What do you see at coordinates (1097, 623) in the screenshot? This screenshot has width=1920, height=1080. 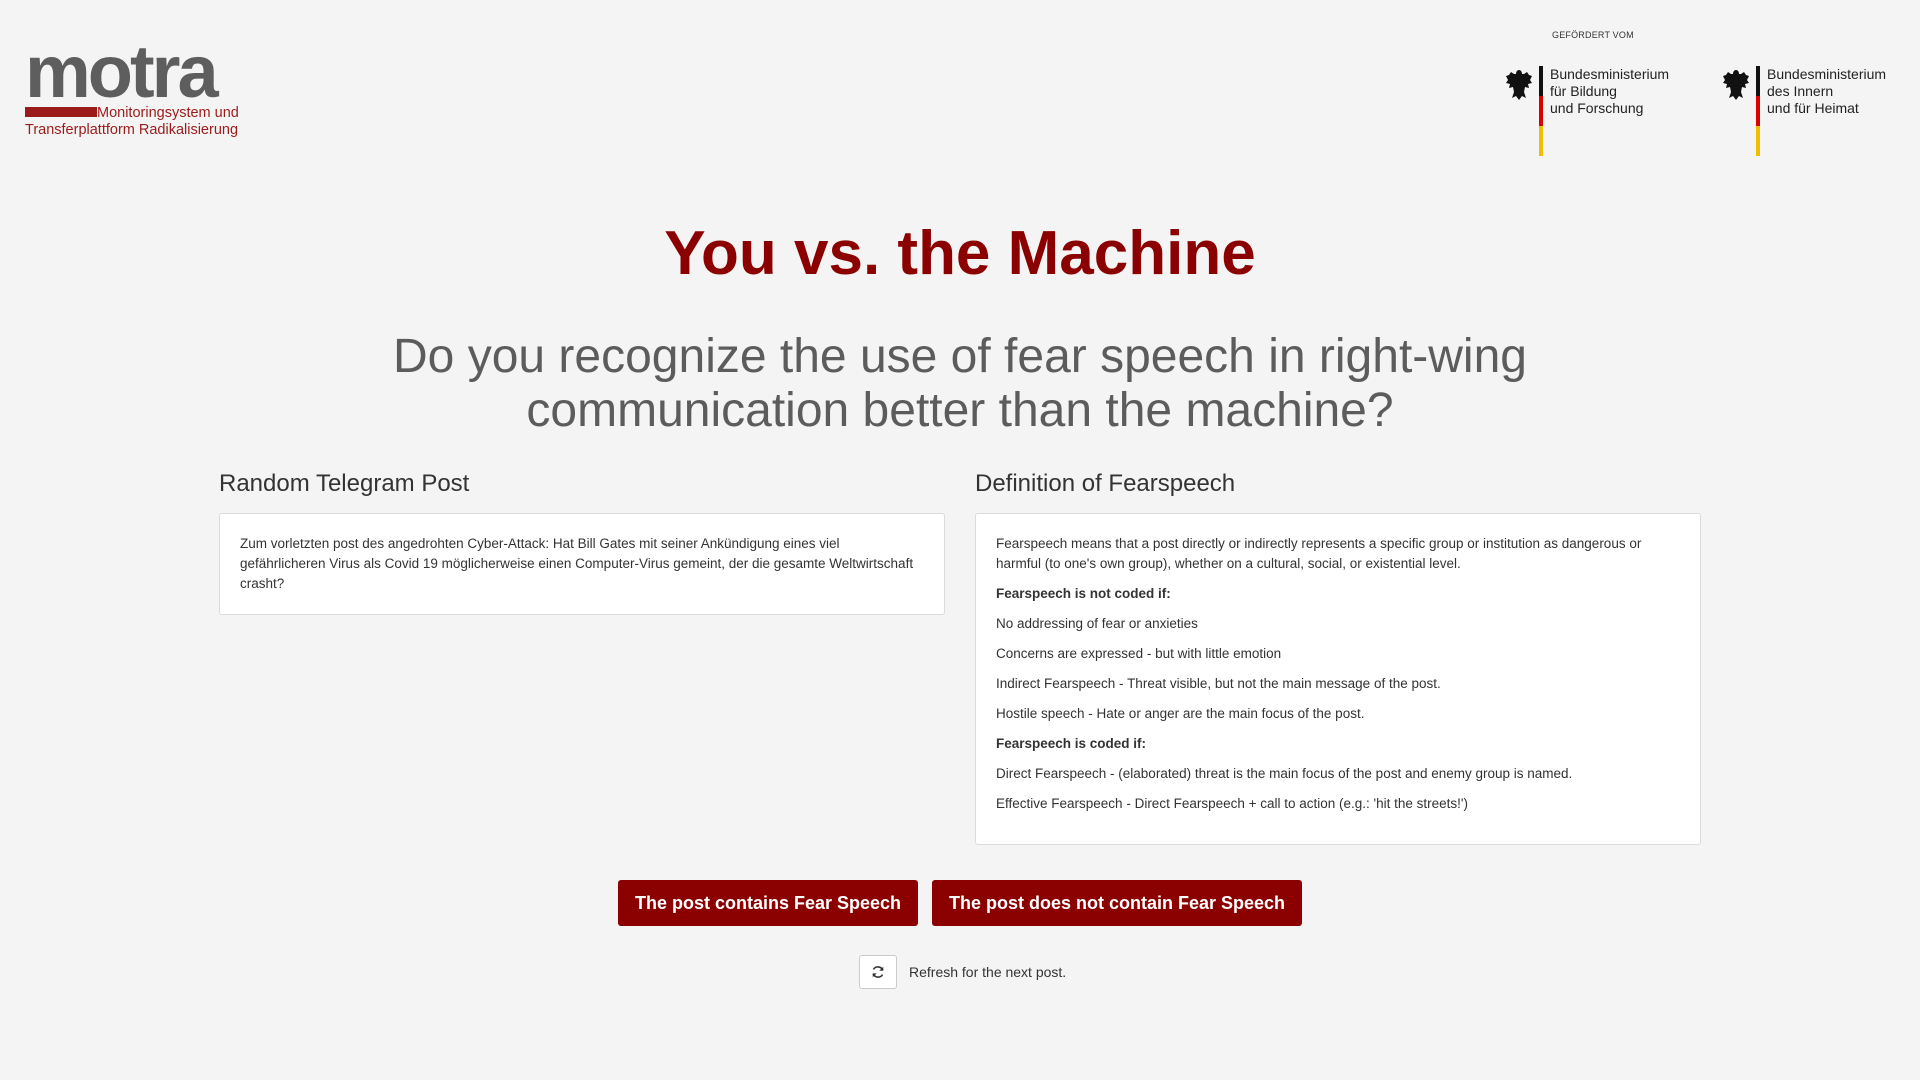 I see `not-coded-item: No addressing of fear or anxieties` at bounding box center [1097, 623].